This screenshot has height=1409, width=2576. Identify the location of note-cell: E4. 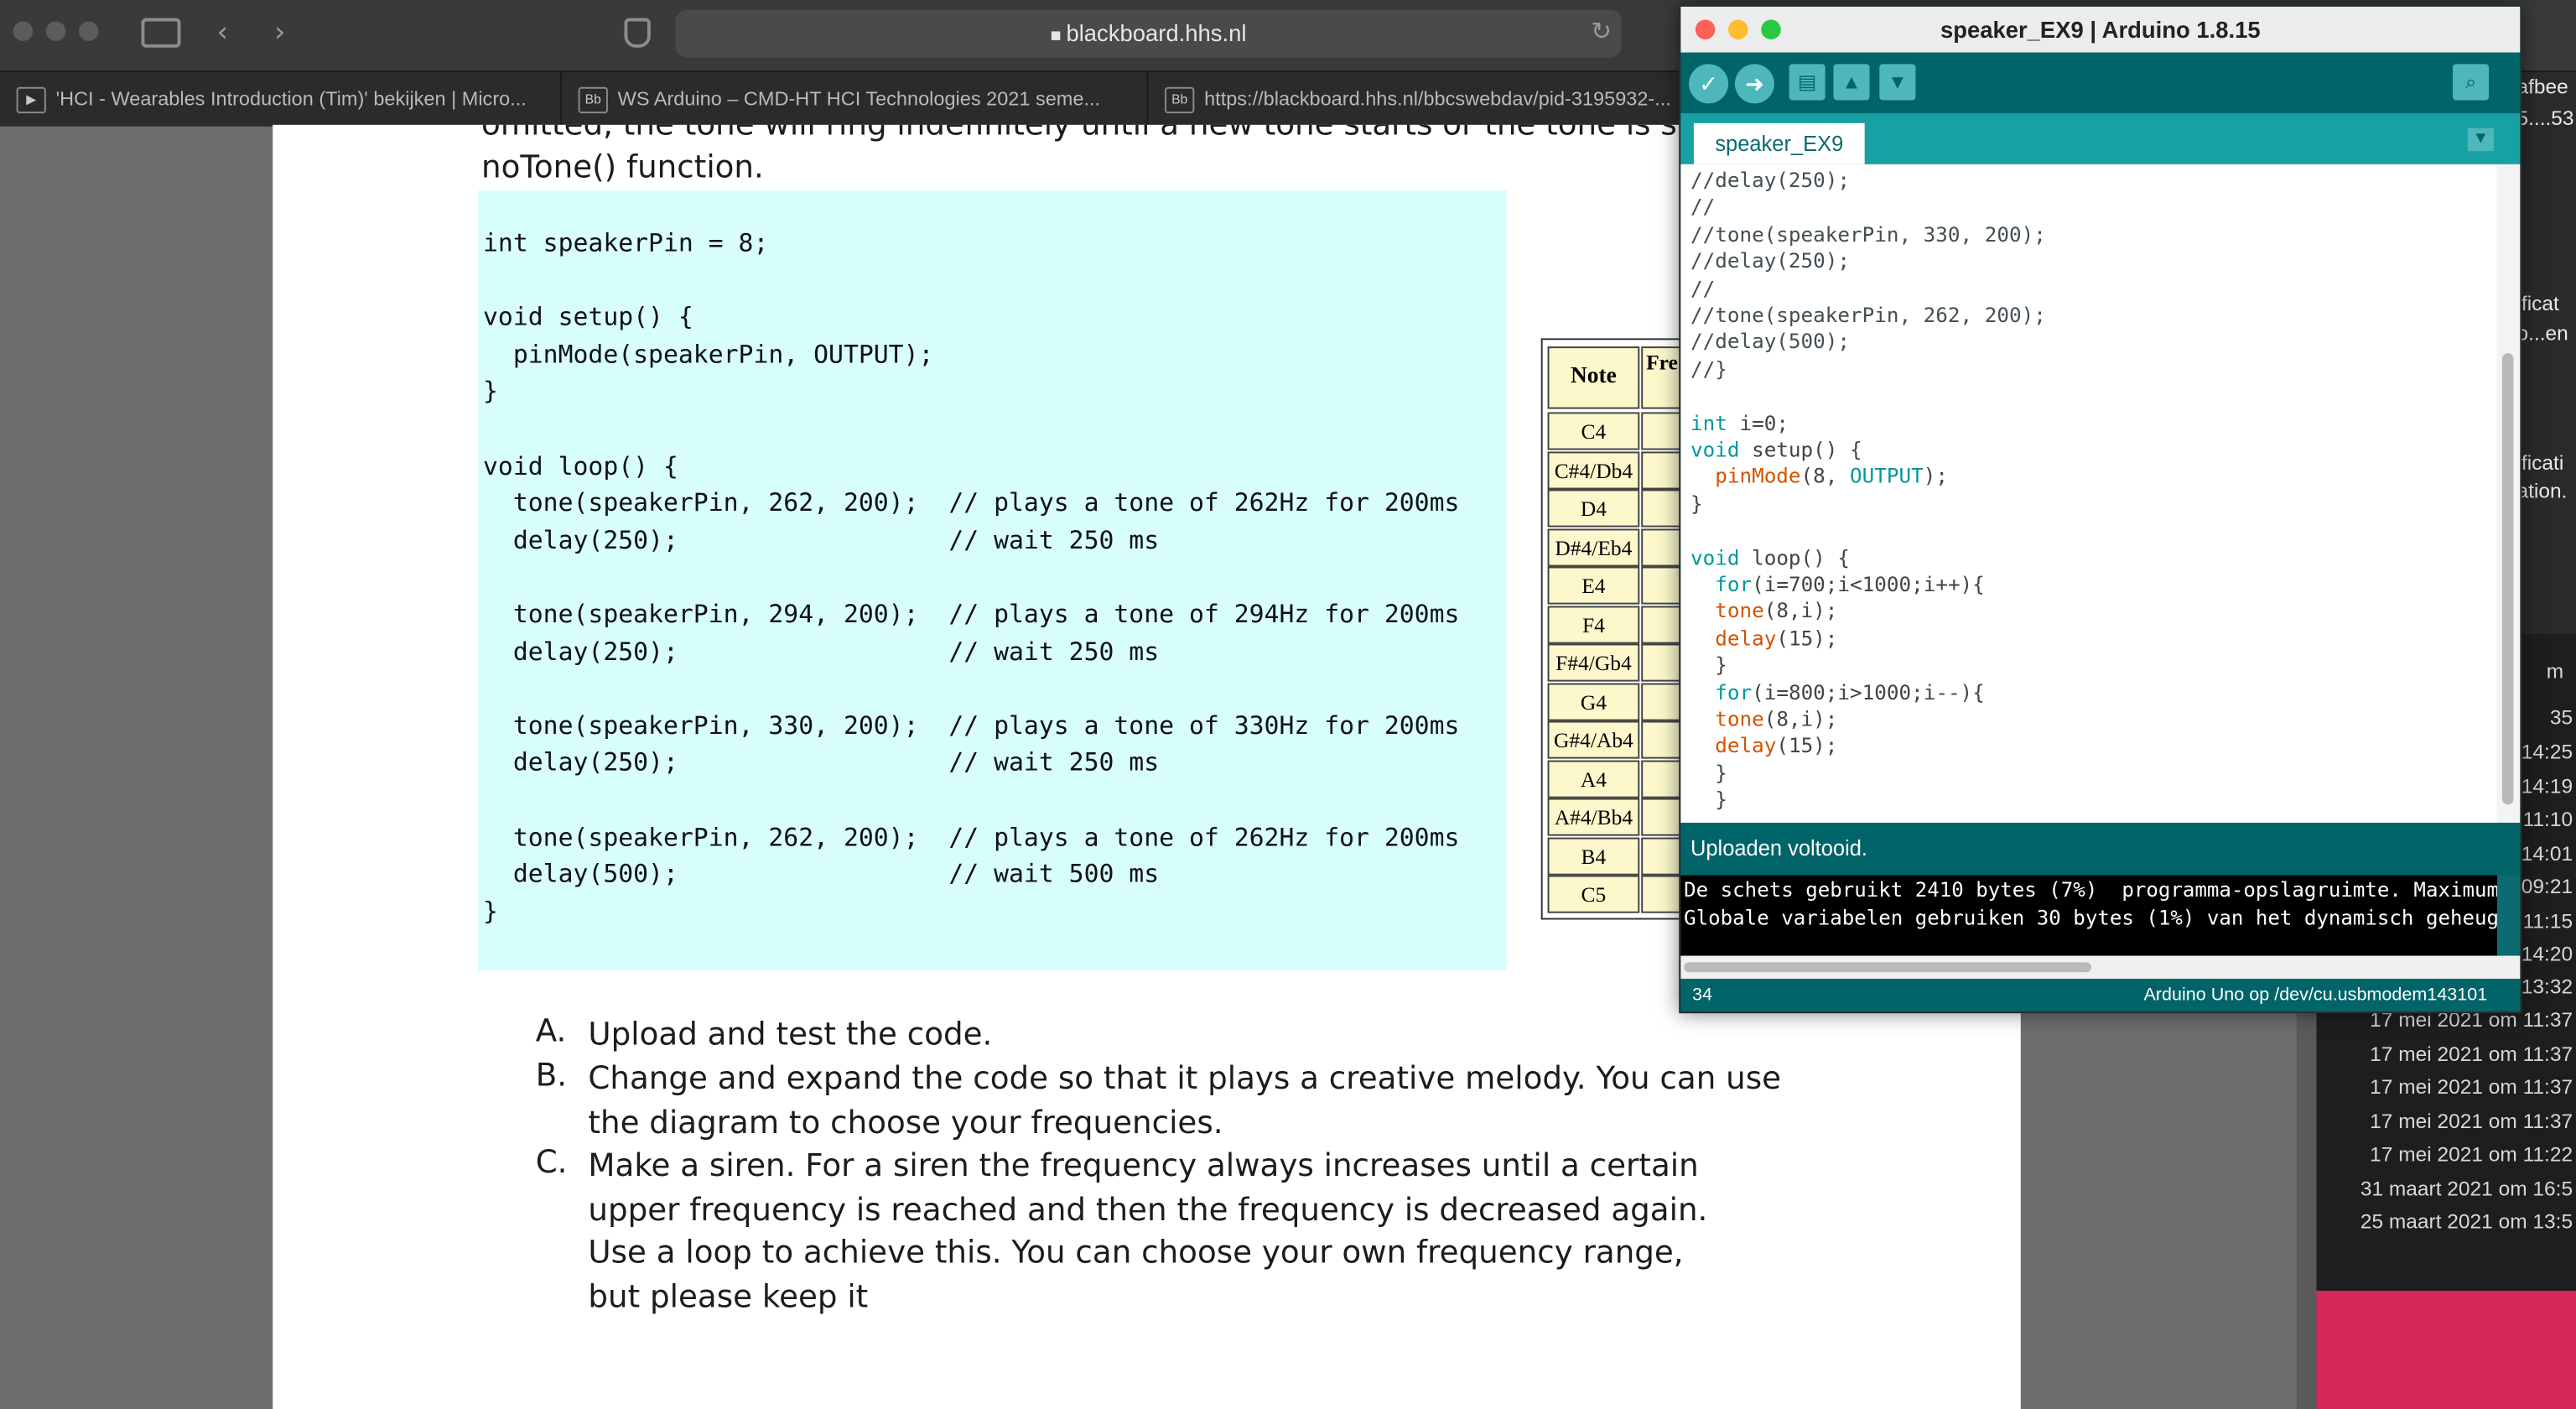
(1593, 585).